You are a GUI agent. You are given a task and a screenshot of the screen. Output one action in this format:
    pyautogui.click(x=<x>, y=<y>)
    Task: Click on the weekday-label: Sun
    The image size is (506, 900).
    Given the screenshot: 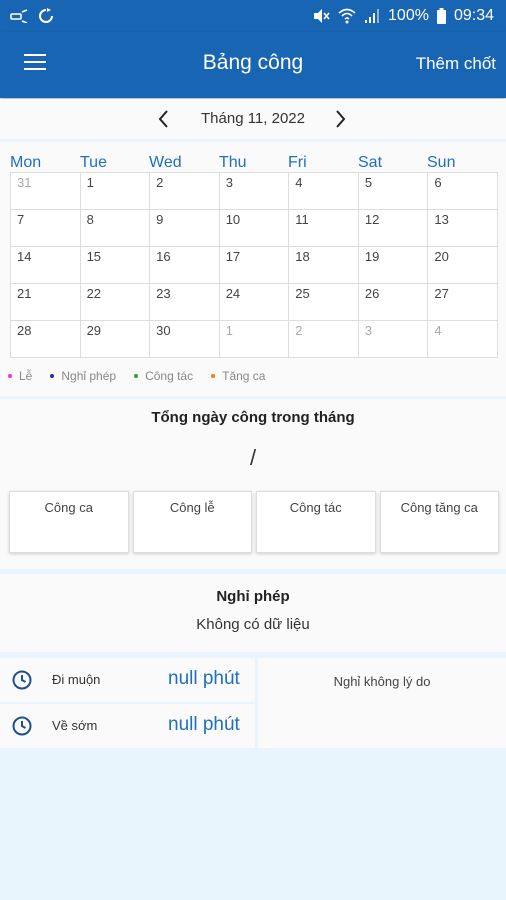 What is the action you would take?
    pyautogui.click(x=441, y=162)
    